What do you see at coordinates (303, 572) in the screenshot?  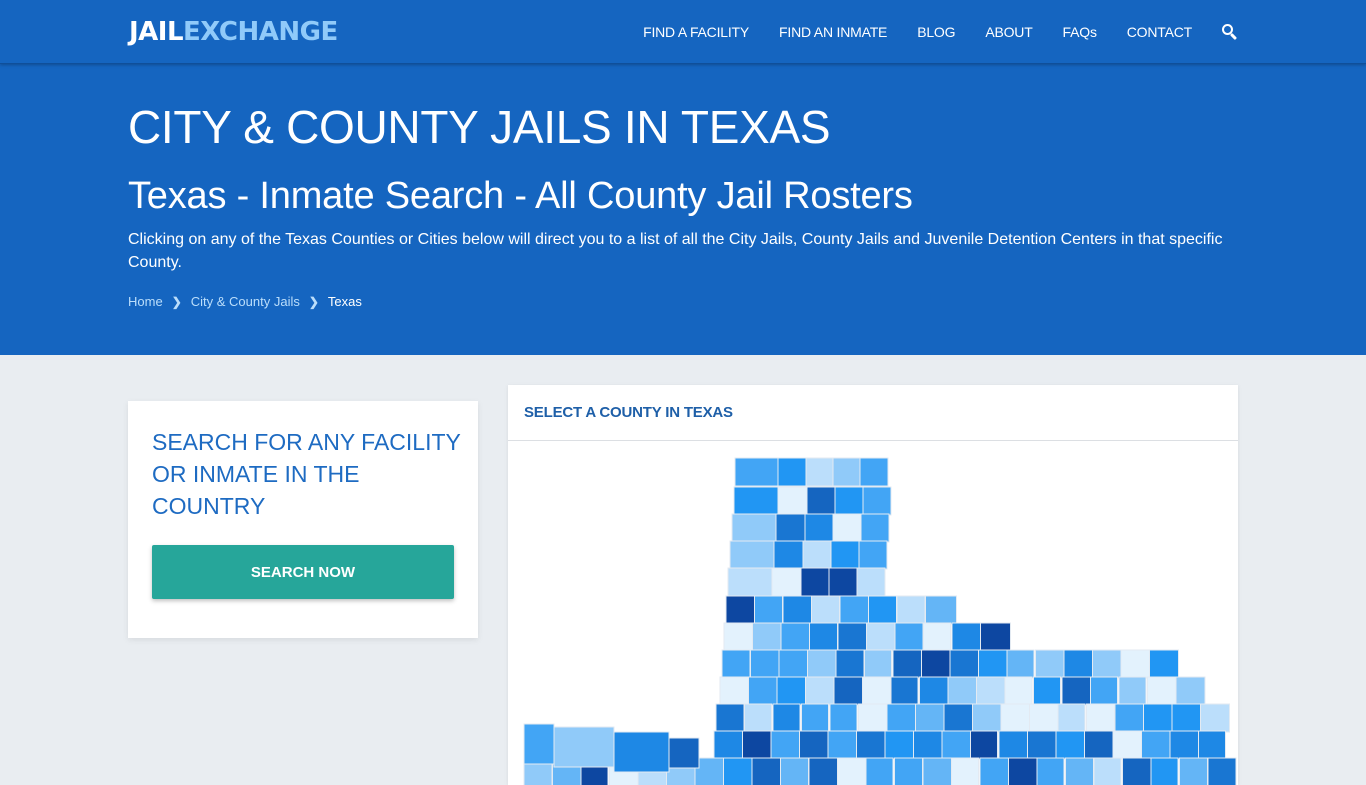 I see `search-now-button: SEARCH NOW` at bounding box center [303, 572].